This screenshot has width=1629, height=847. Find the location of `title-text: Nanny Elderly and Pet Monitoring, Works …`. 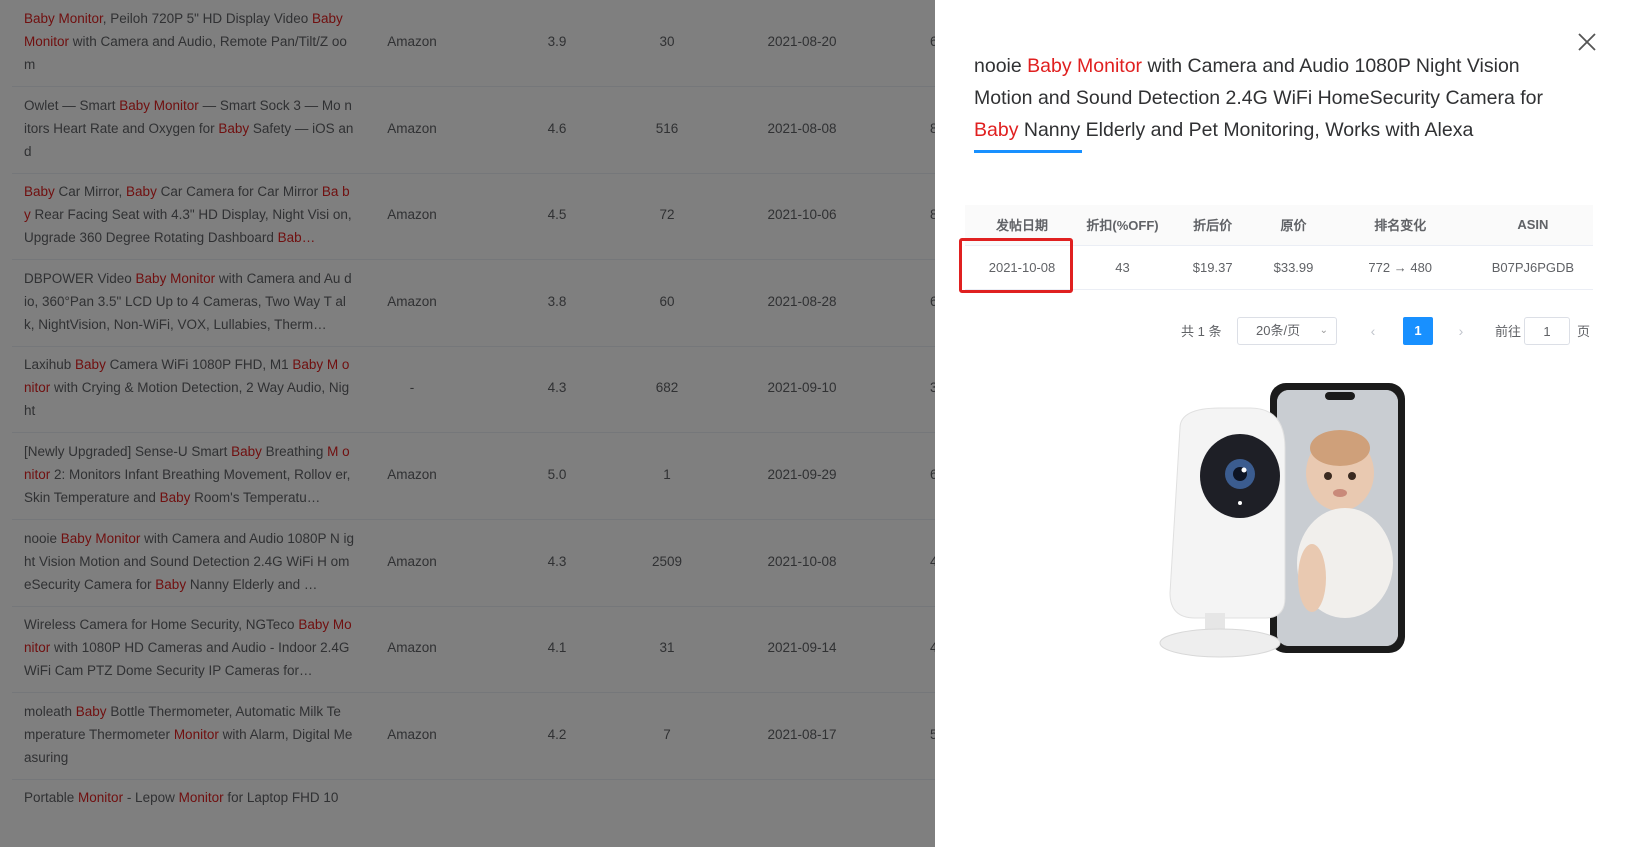

title-text: Nanny Elderly and Pet Monitoring, Works … is located at coordinates (1246, 130).